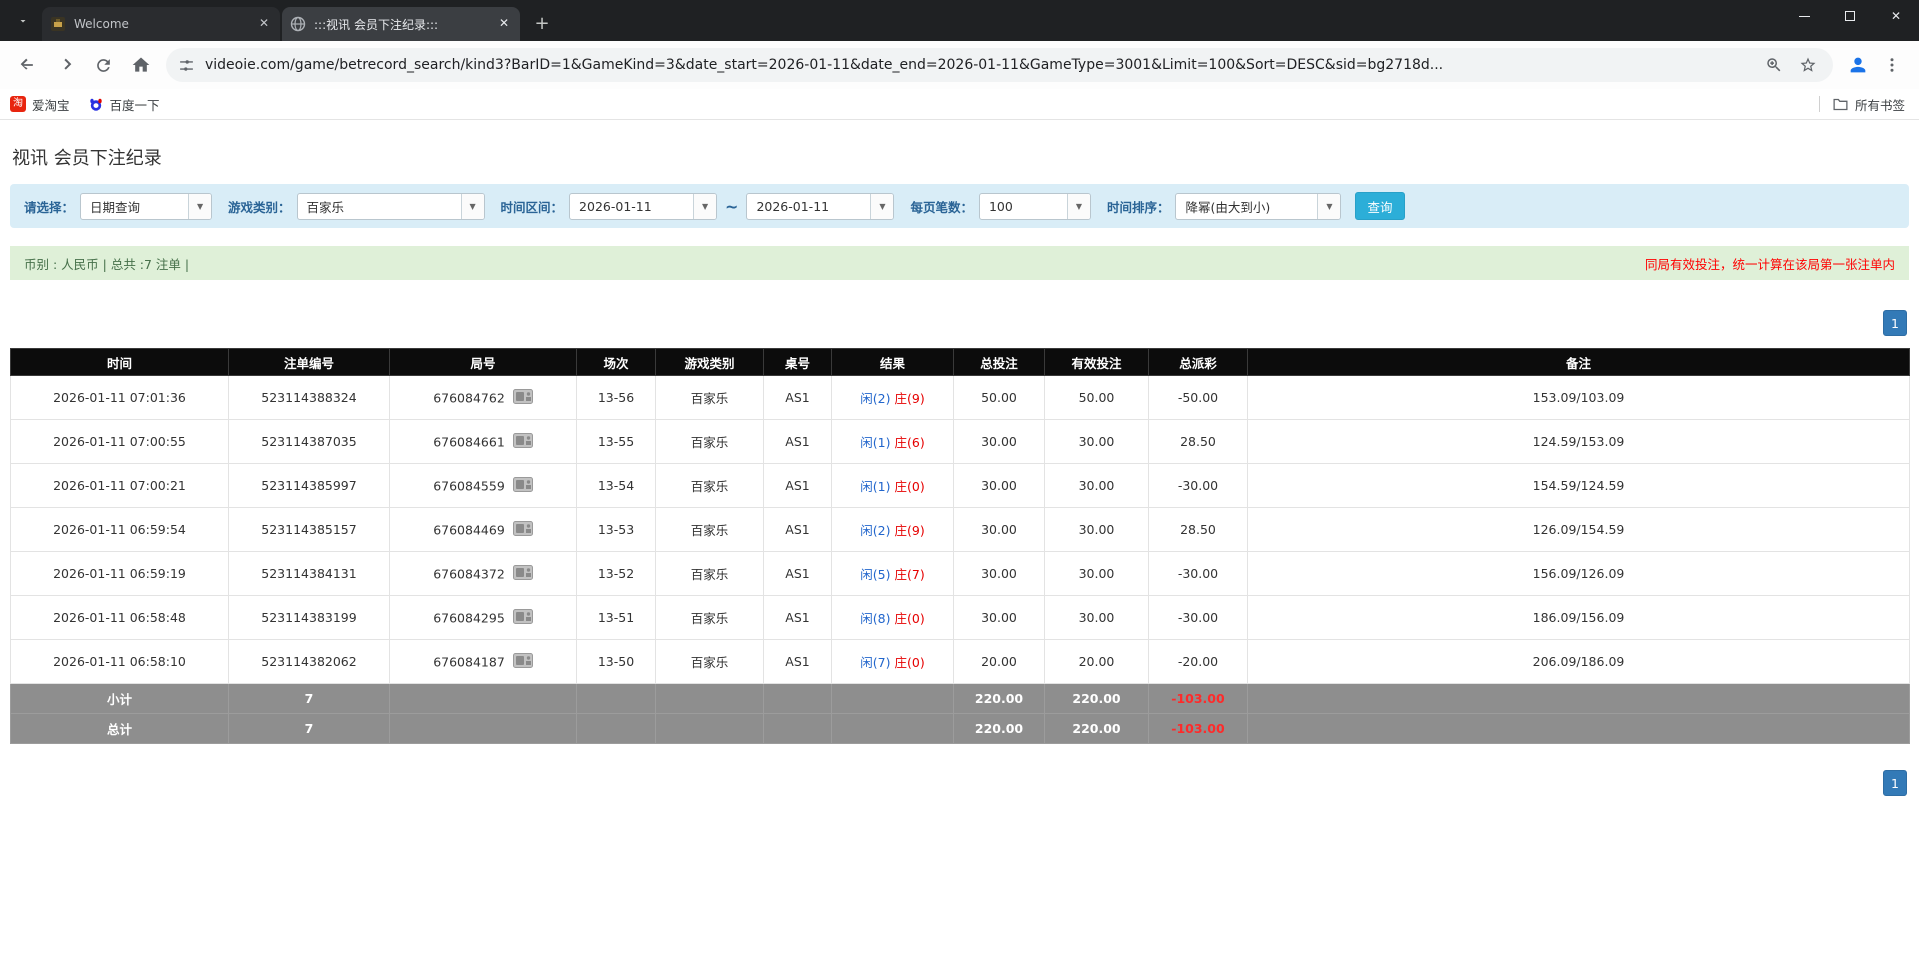  What do you see at coordinates (1892, 65) in the screenshot?
I see `browser-menu-icon` at bounding box center [1892, 65].